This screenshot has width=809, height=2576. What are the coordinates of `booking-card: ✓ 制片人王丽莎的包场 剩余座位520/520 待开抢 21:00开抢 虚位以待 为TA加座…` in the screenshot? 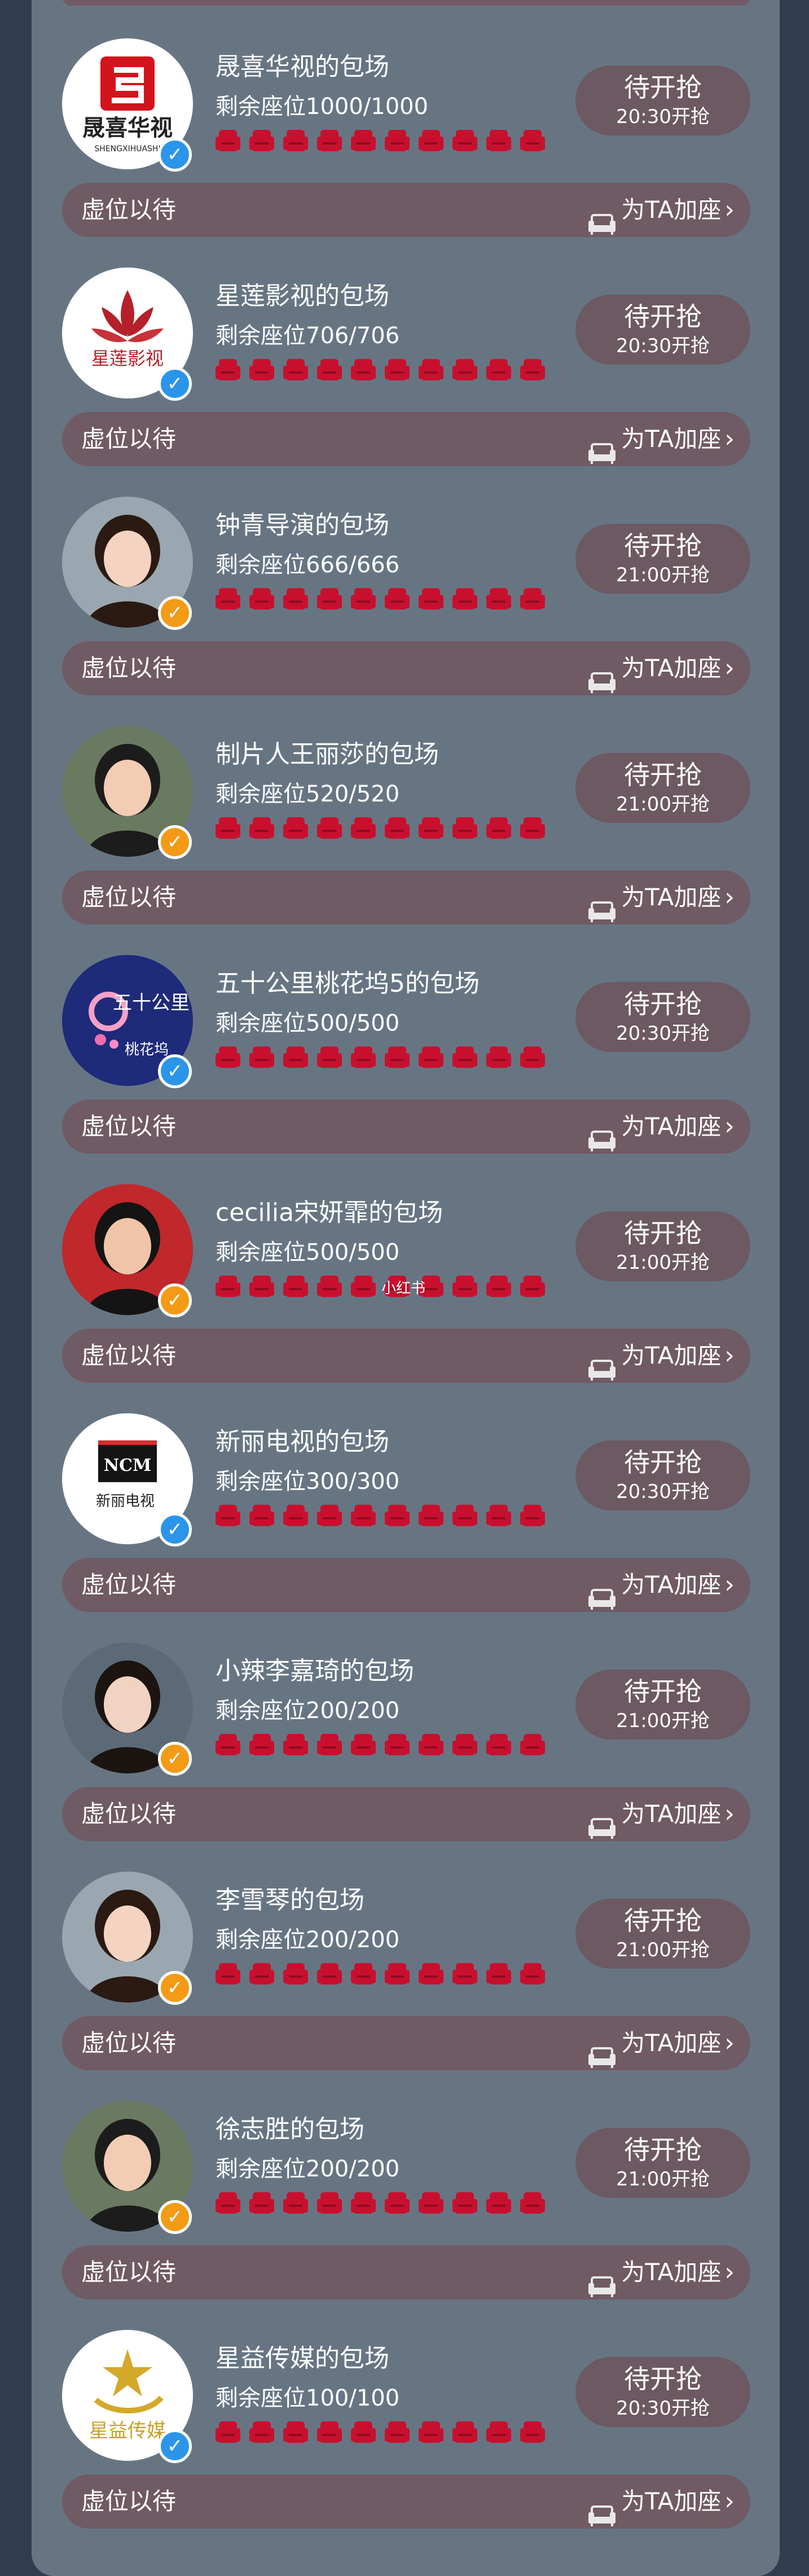 It's located at (406, 840).